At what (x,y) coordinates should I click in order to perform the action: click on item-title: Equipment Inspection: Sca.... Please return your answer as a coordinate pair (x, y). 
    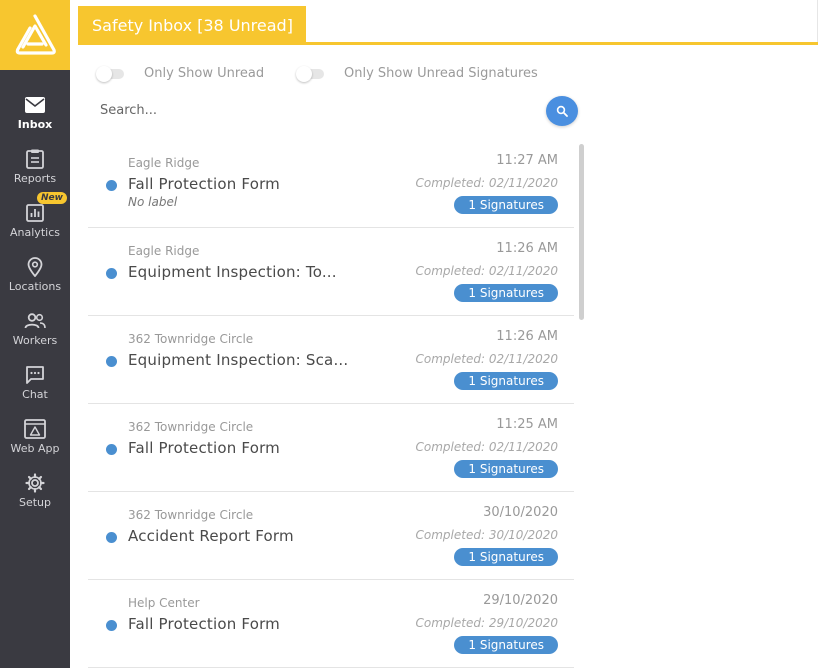
    Looking at the image, I should click on (238, 360).